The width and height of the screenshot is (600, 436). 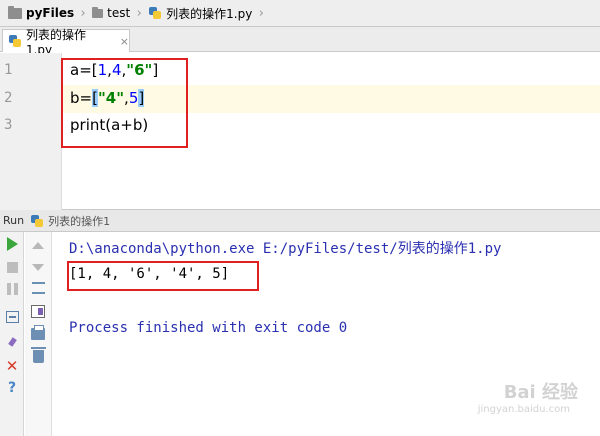 I want to click on line-number: 3, so click(x=8, y=125).